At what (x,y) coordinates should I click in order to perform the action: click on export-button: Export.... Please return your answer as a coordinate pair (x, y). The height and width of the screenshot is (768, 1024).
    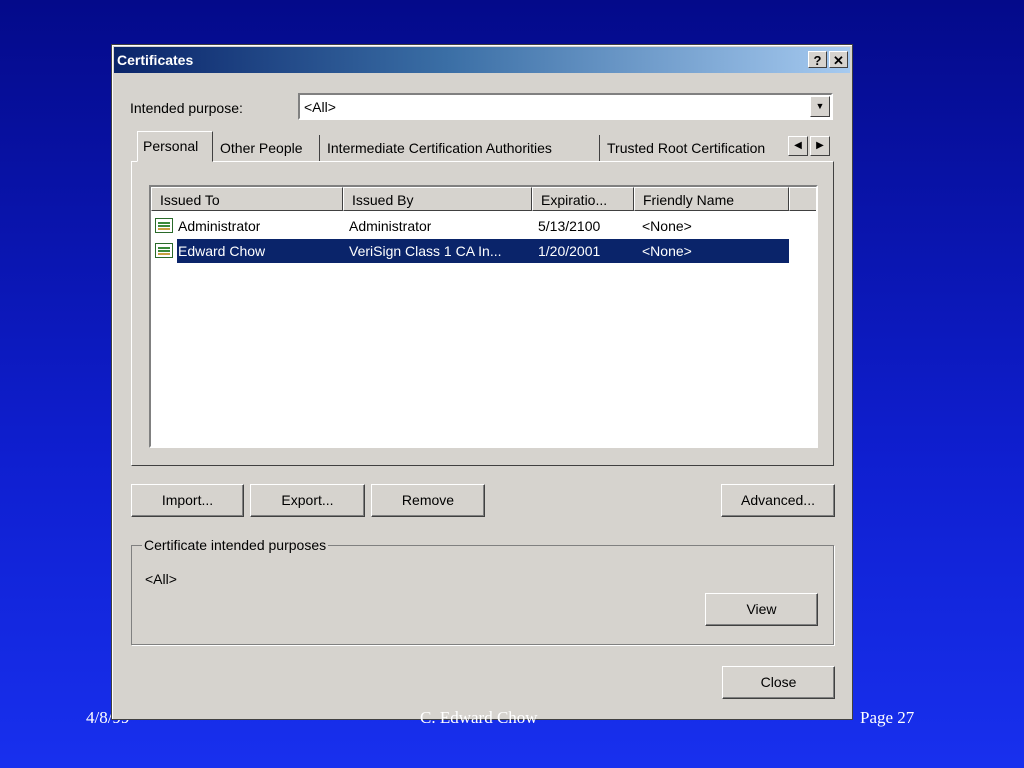
    Looking at the image, I should click on (307, 500).